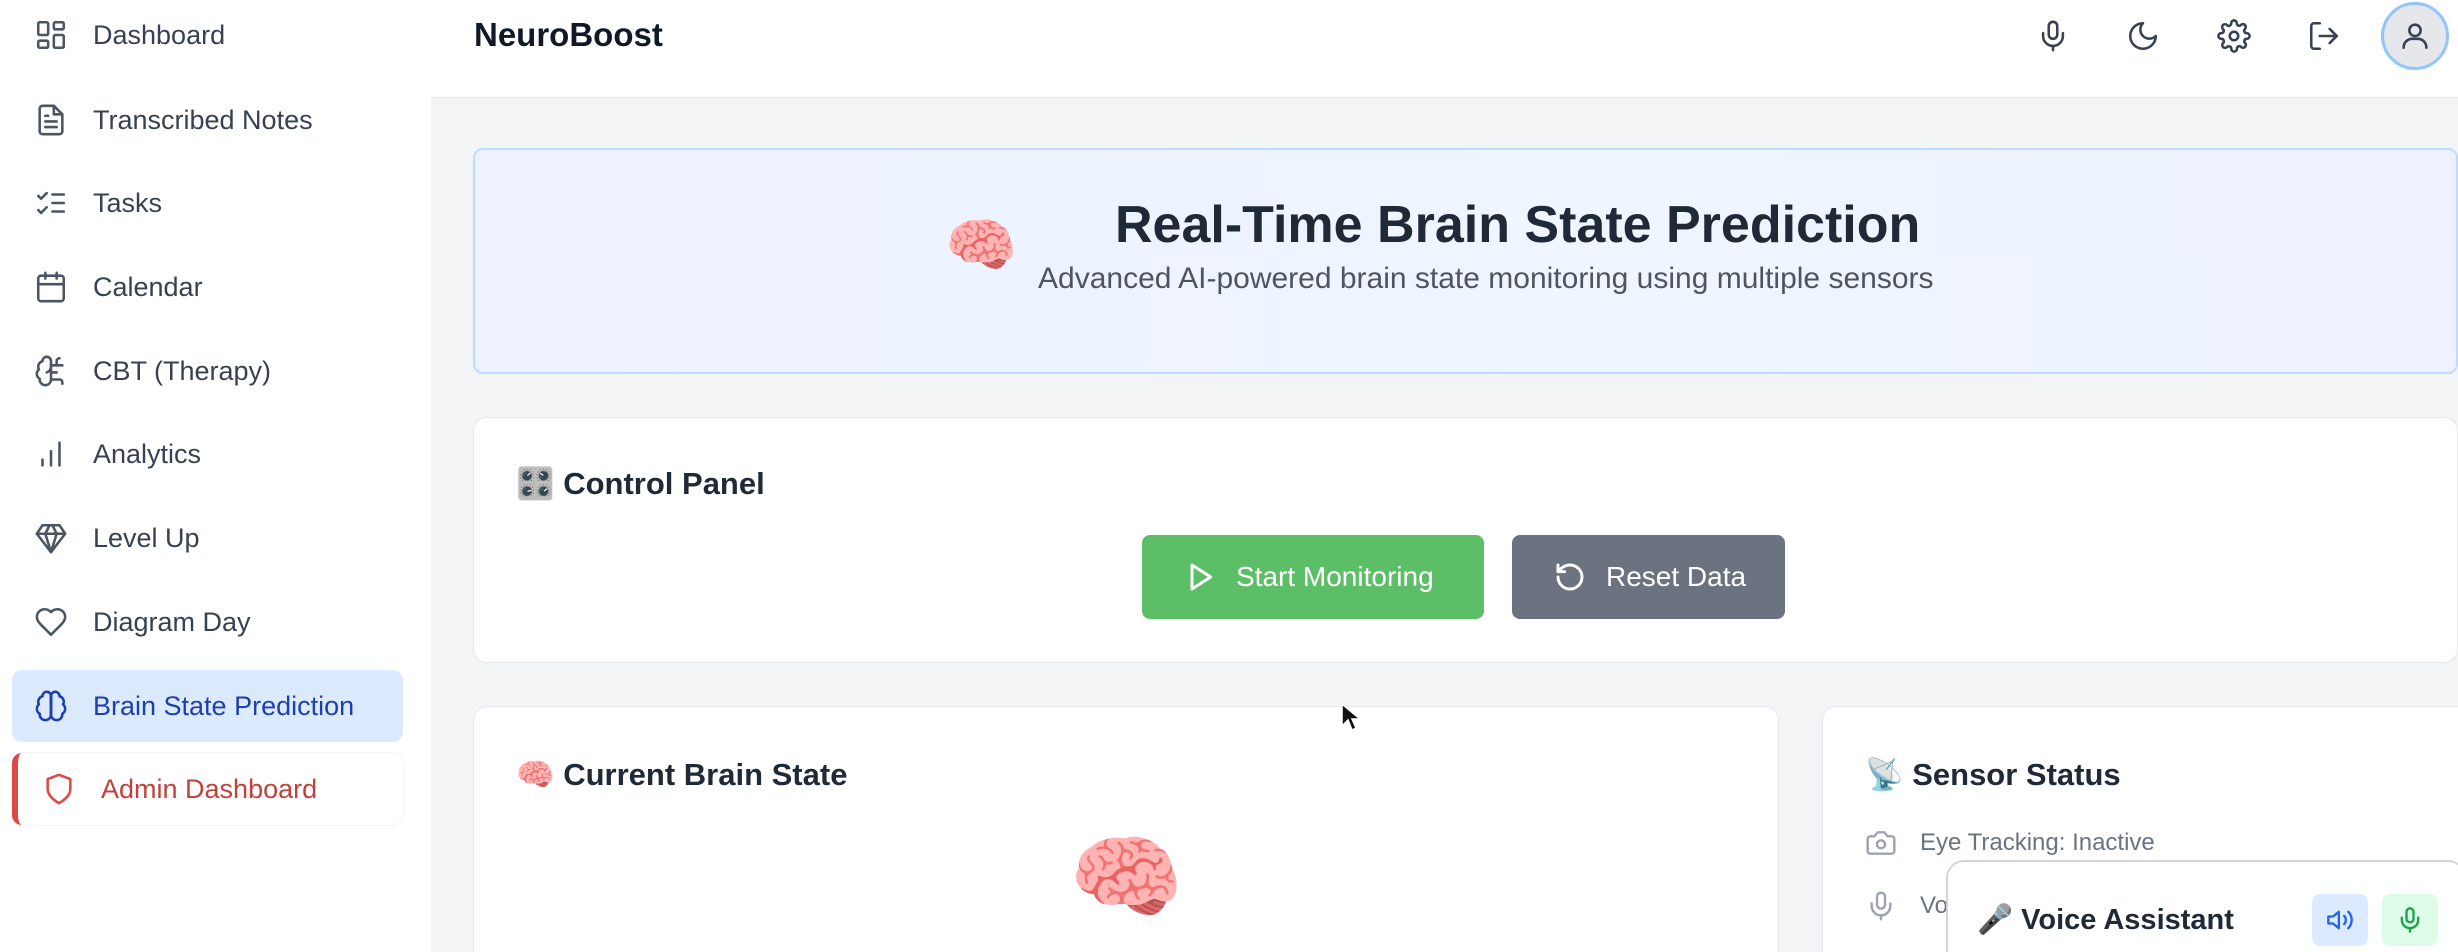 This screenshot has height=952, width=2458. Describe the element at coordinates (172, 621) in the screenshot. I see `sidebar-item-label: Diagram Day` at that location.